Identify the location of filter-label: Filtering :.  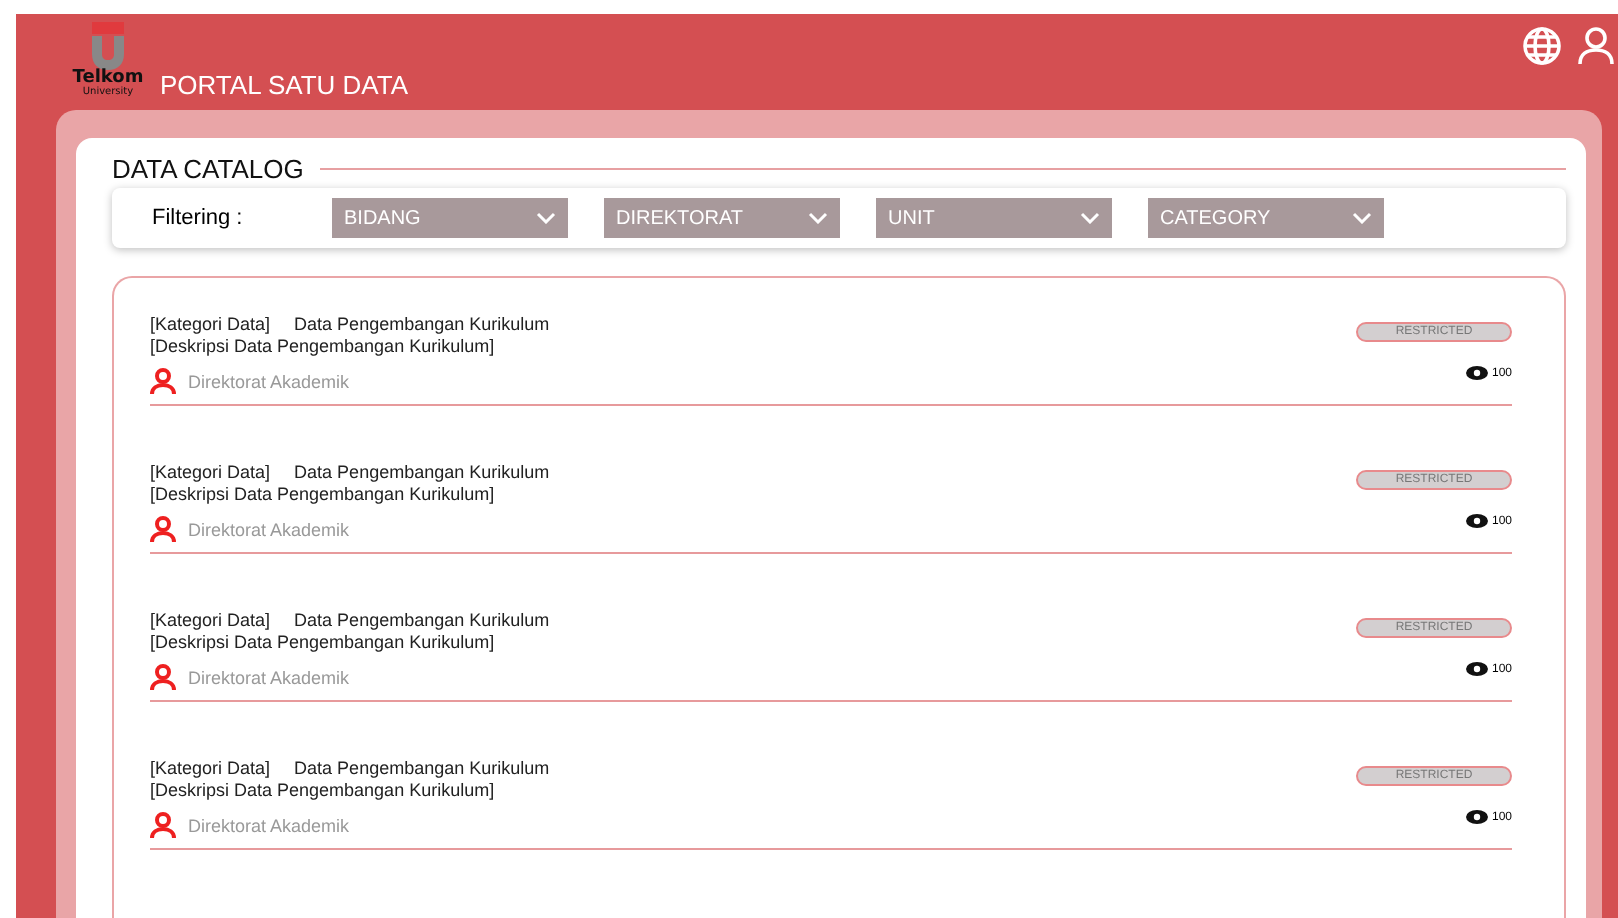
(197, 218).